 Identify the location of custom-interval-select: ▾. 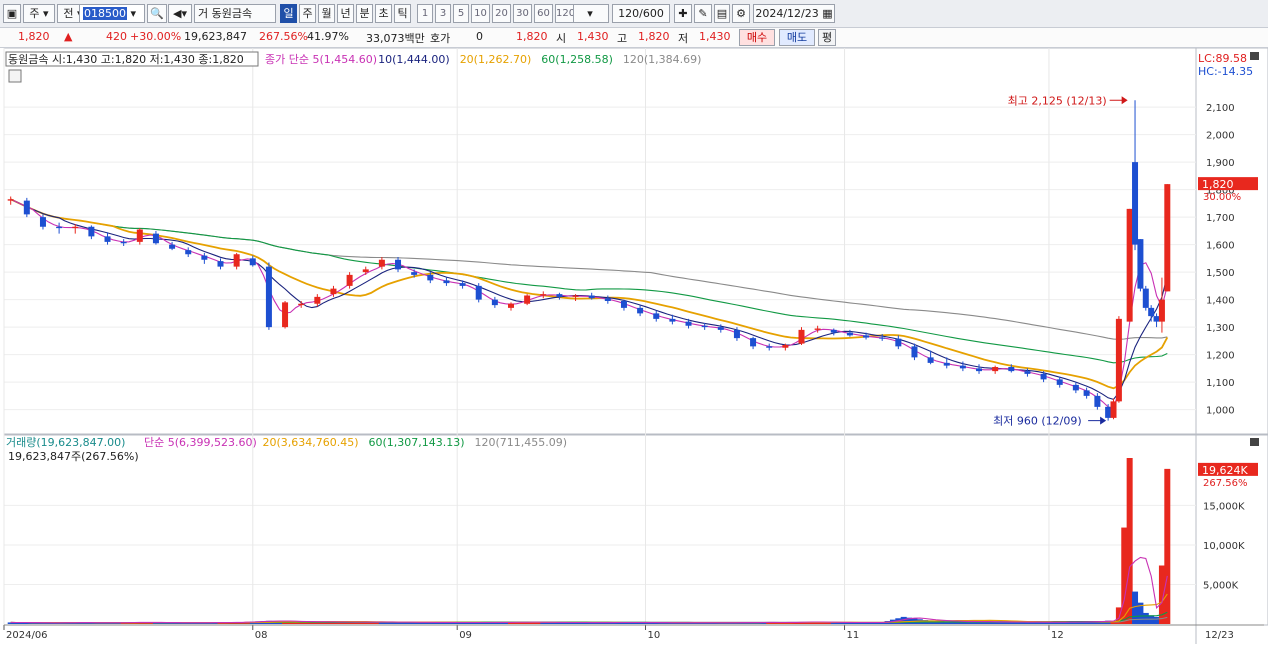
(590, 13).